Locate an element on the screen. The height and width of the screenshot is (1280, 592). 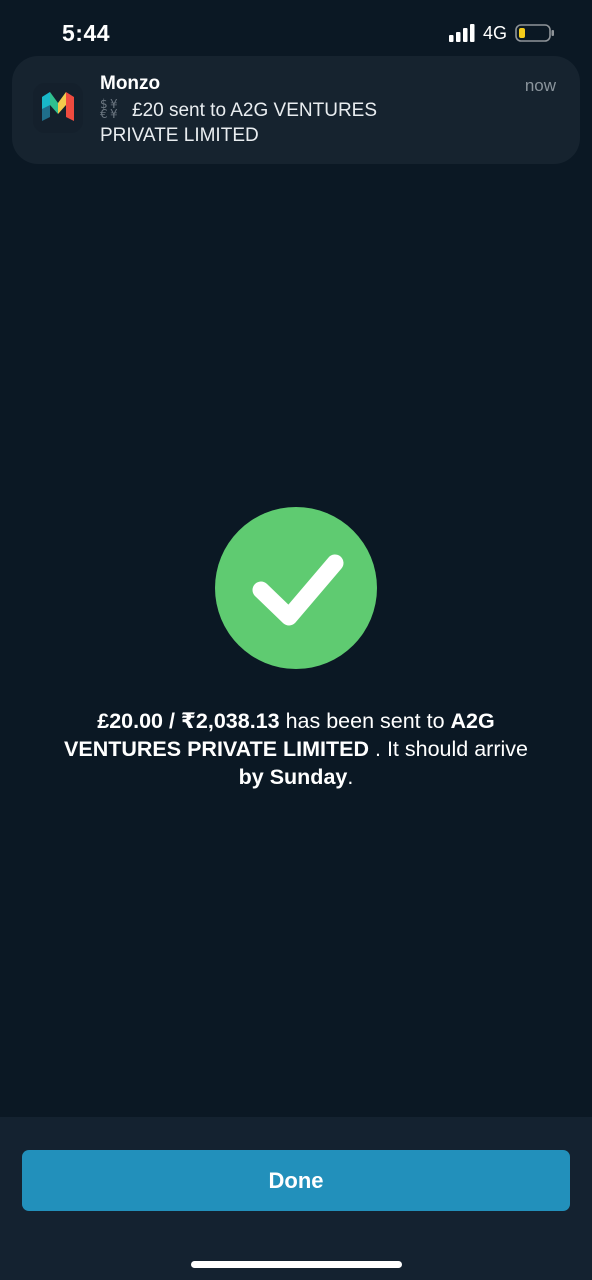
status-bar: 5:44 4G is located at coordinates (296, 28).